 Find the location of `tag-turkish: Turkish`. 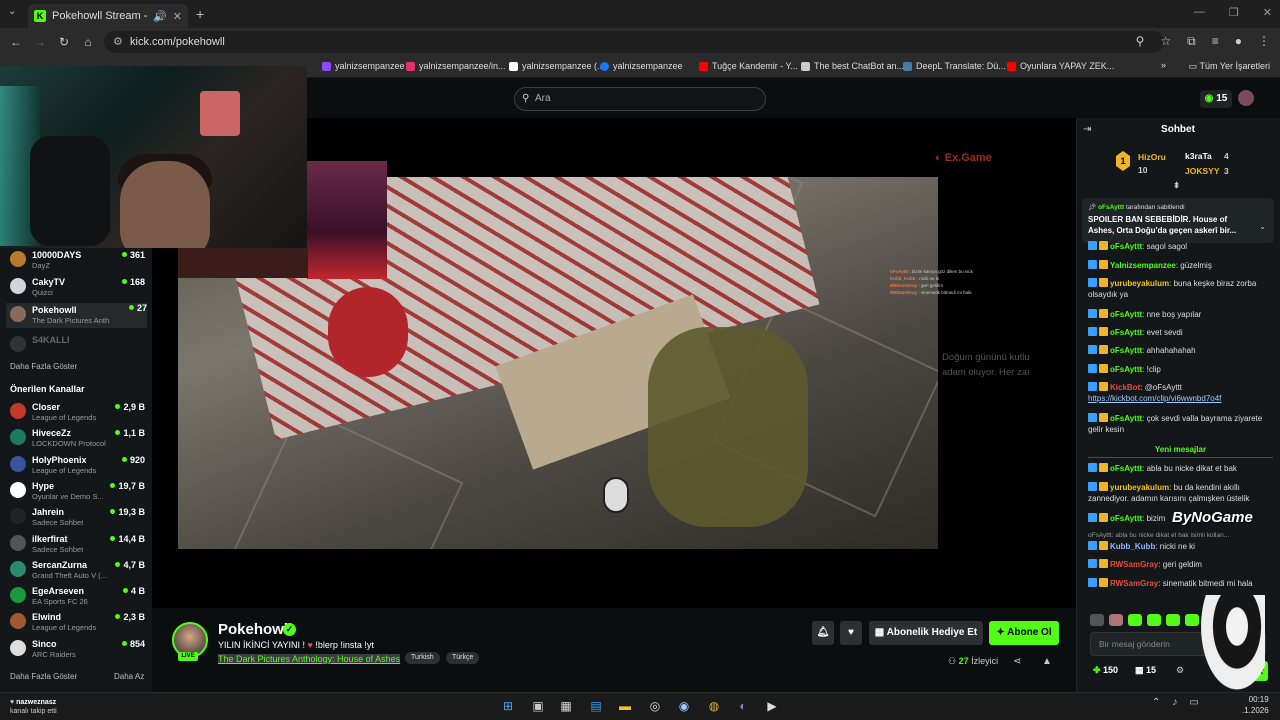

tag-turkish: Turkish is located at coordinates (422, 658).